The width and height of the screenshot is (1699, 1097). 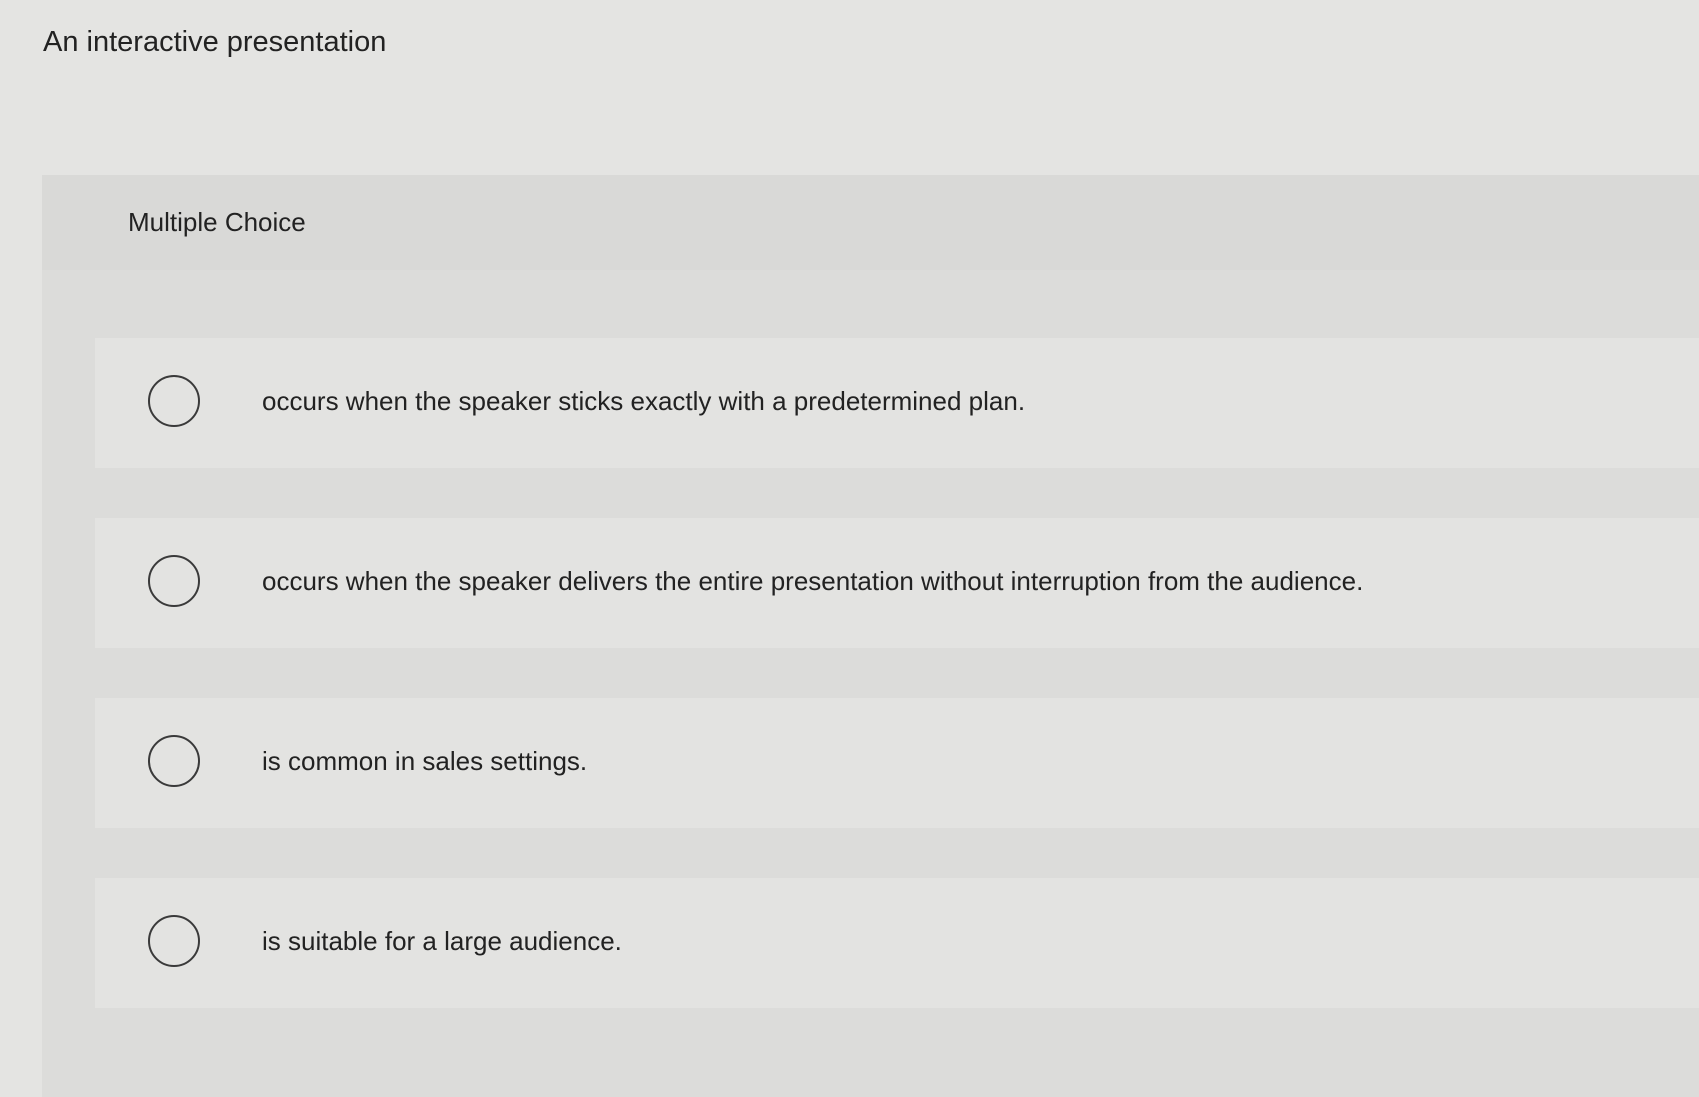 What do you see at coordinates (425, 761) in the screenshot?
I see `choice-label: is common in sales settings.` at bounding box center [425, 761].